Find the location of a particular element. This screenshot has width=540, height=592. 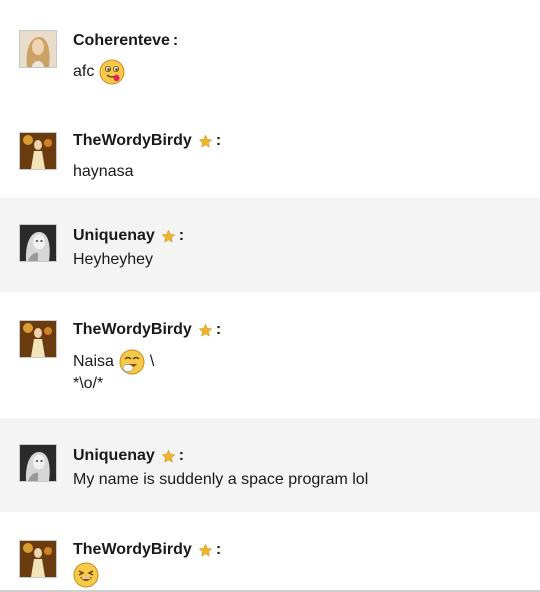

laughing-emoji-icon is located at coordinates (86, 575).